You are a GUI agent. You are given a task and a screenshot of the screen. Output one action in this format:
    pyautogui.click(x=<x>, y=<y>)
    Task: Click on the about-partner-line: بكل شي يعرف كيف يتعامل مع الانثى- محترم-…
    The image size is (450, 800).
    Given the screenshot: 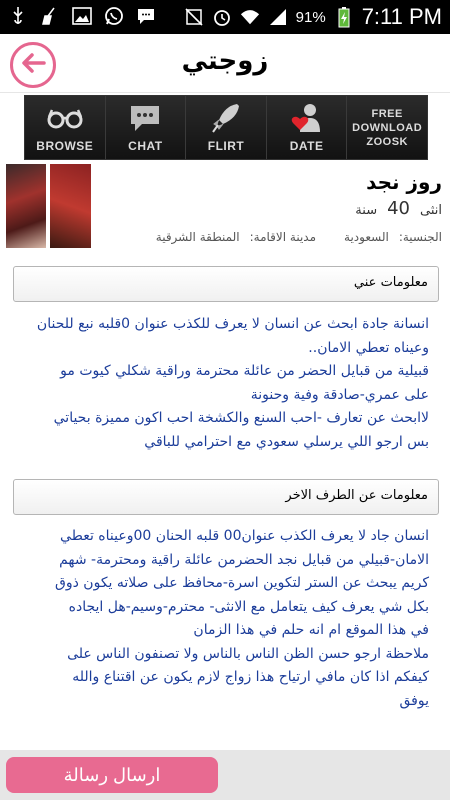 What is the action you would take?
    pyautogui.click(x=248, y=606)
    